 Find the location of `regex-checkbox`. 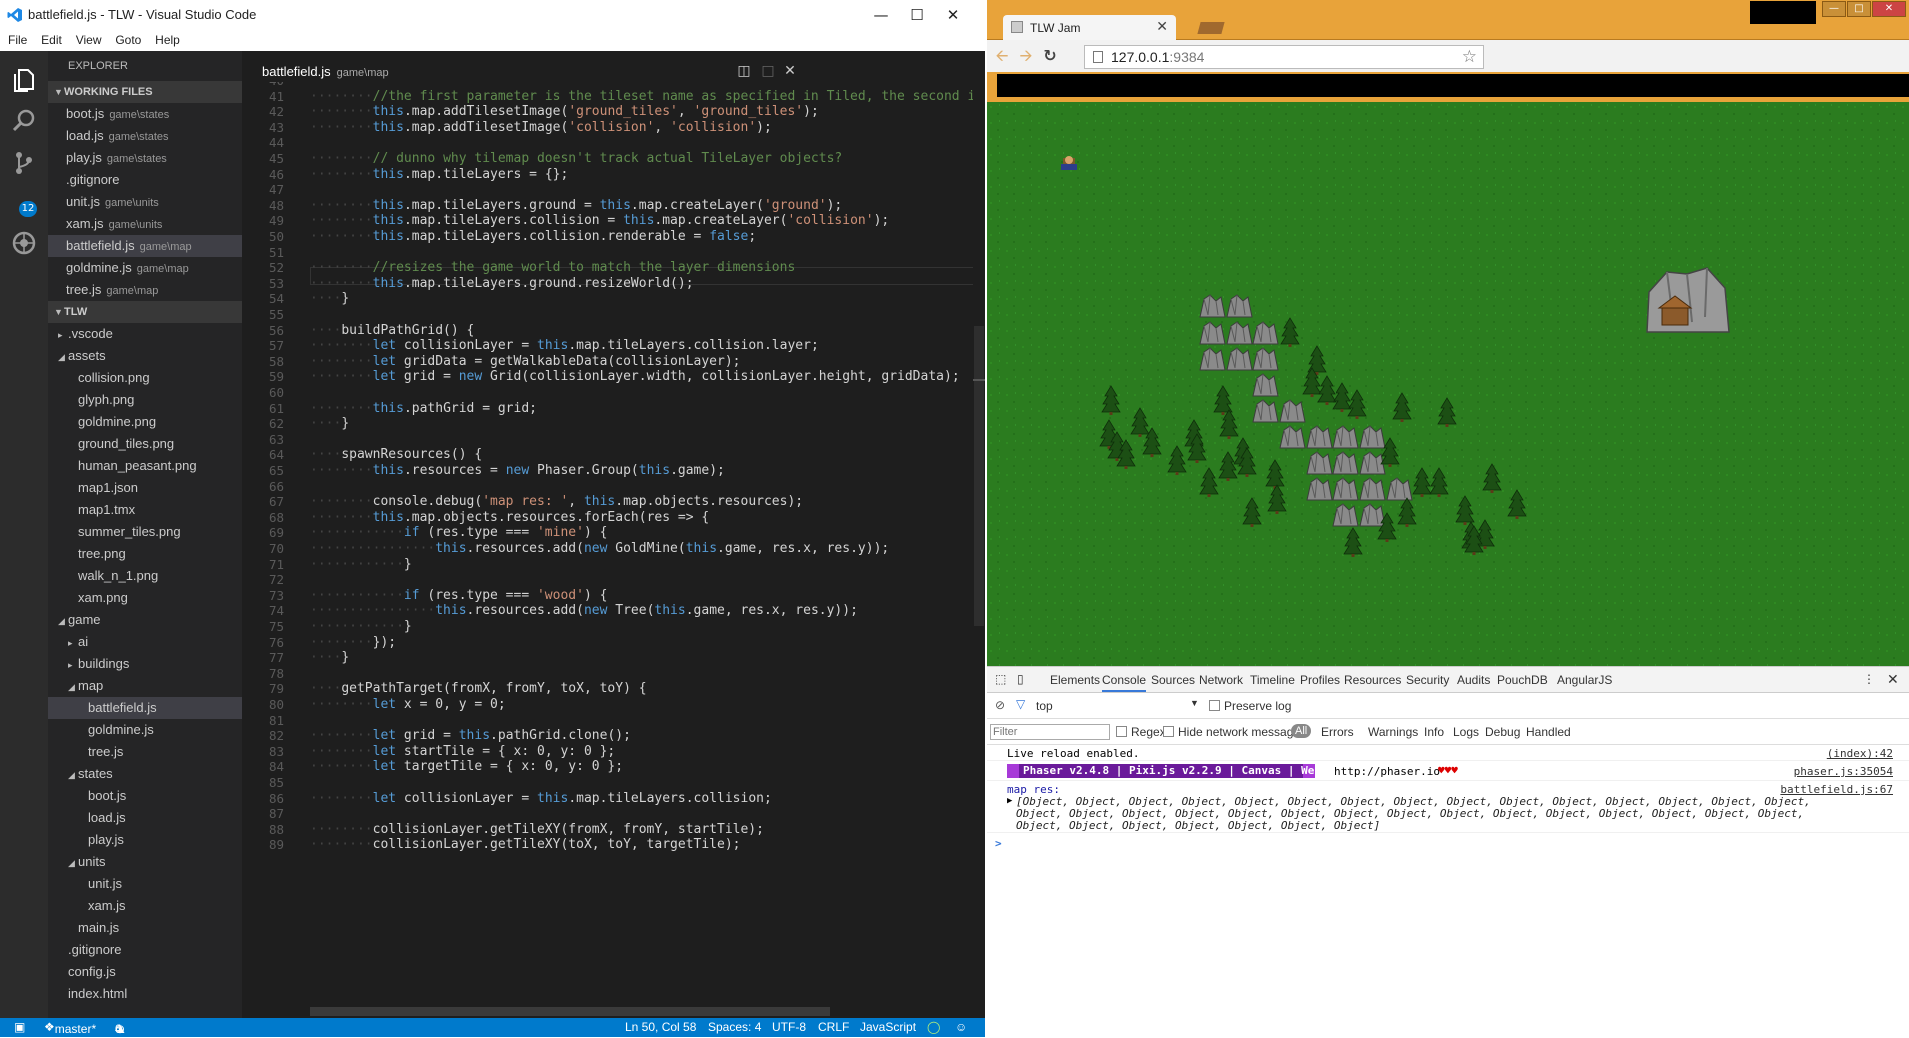

regex-checkbox is located at coordinates (1121, 731).